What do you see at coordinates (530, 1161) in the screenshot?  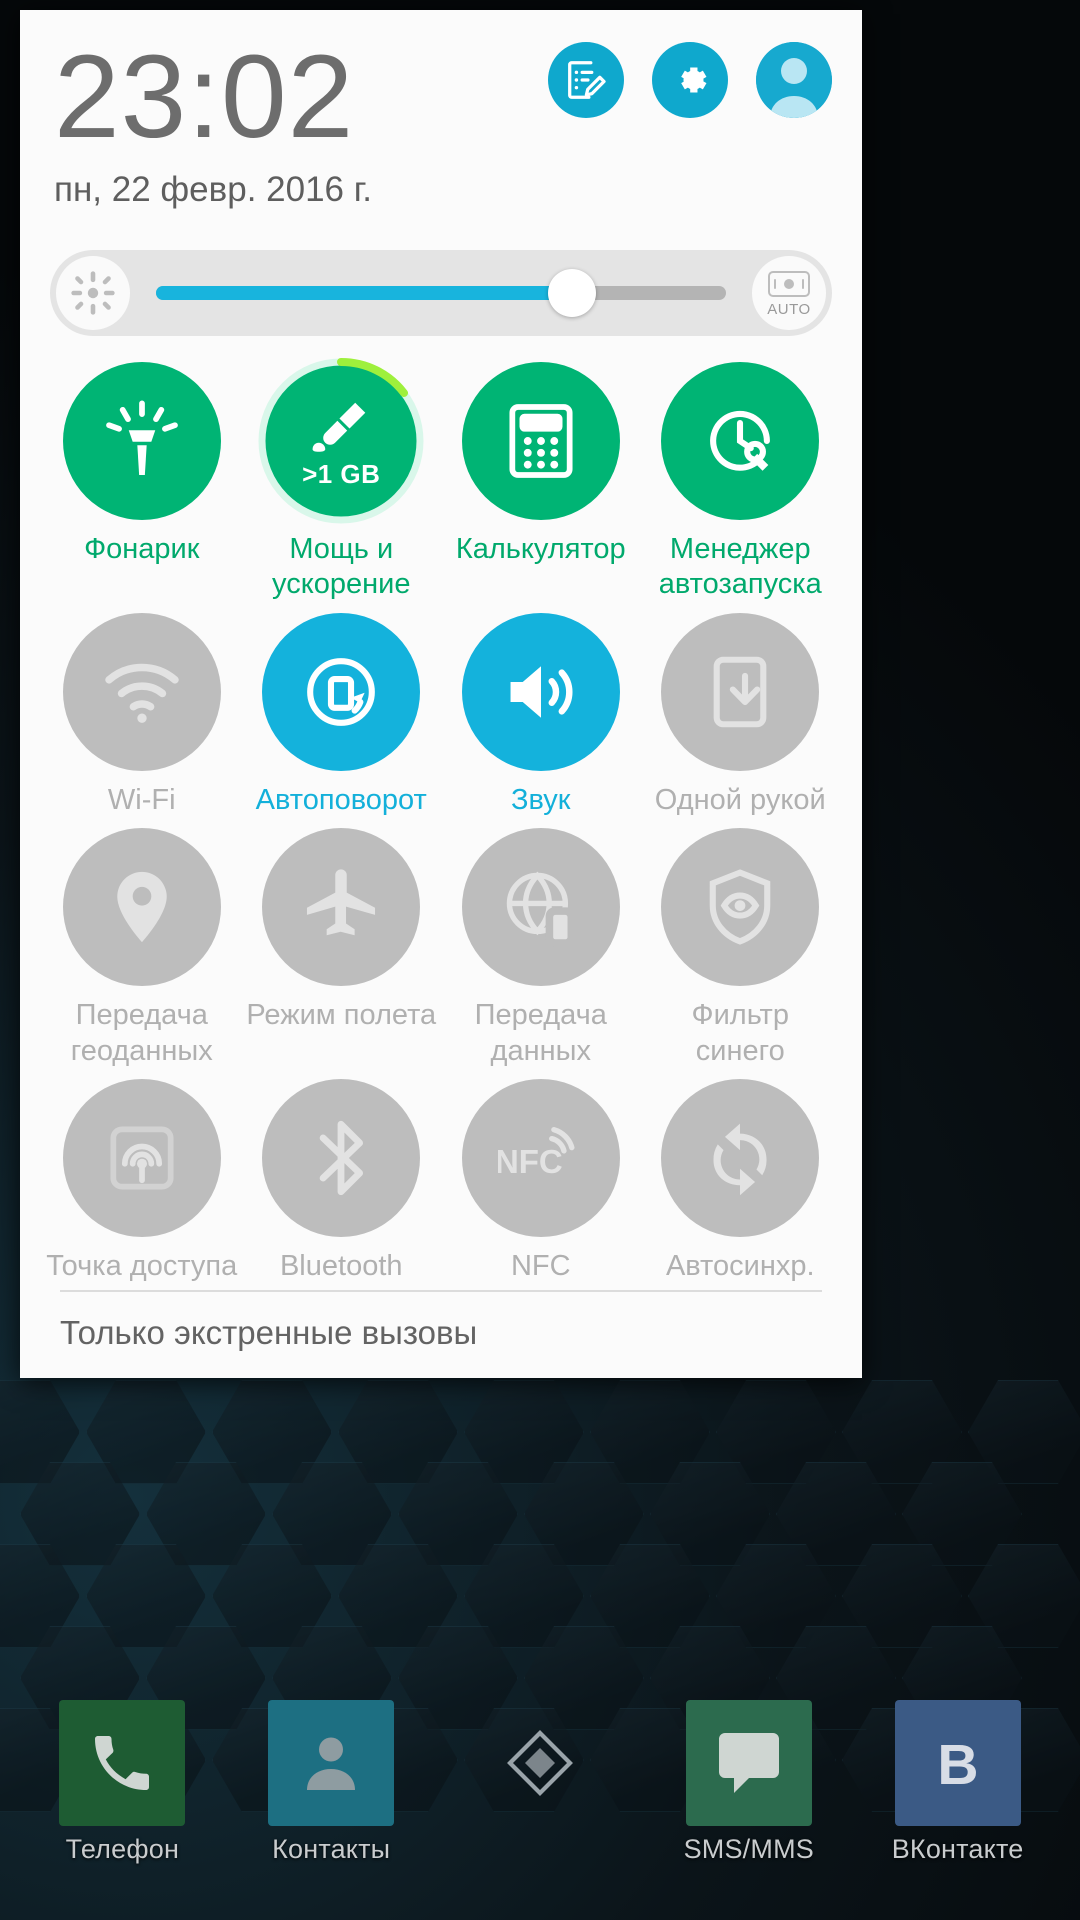 I see `svg-text: NFC` at bounding box center [530, 1161].